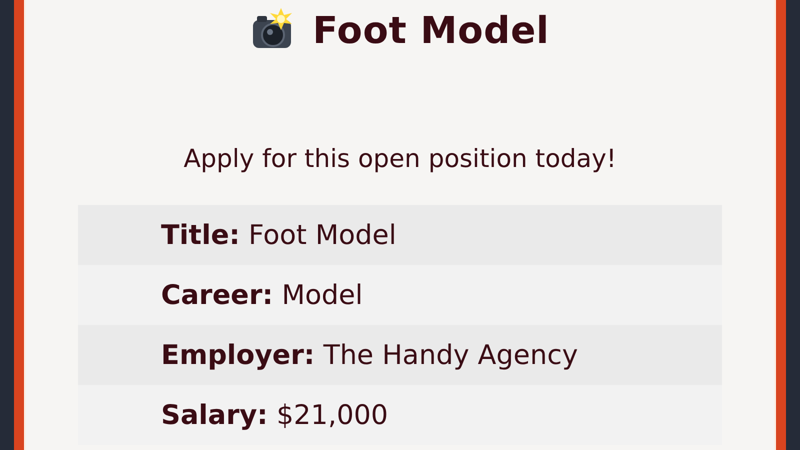 This screenshot has width=800, height=450. Describe the element at coordinates (431, 30) in the screenshot. I see `job-title: Foot Model` at that location.